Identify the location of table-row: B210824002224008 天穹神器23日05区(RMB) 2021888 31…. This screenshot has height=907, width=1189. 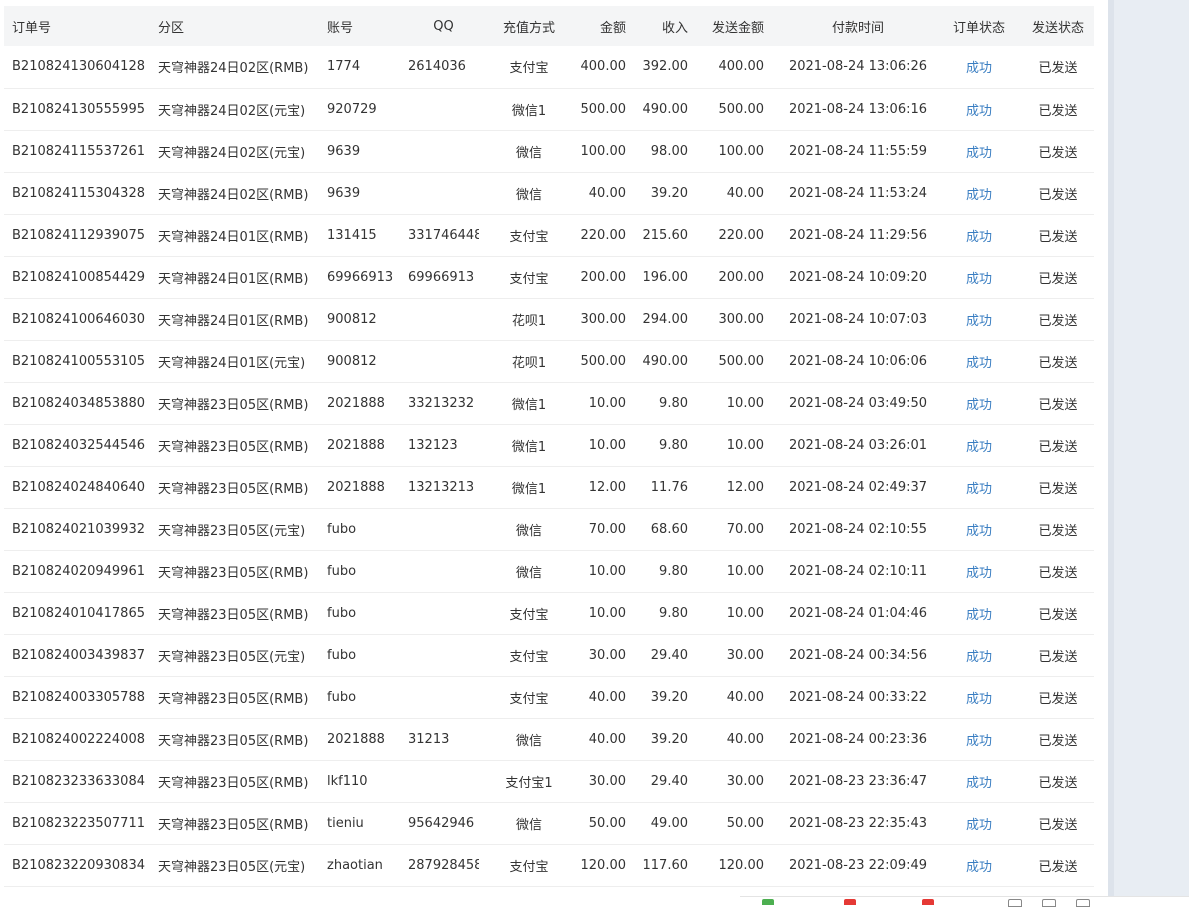
(549, 739).